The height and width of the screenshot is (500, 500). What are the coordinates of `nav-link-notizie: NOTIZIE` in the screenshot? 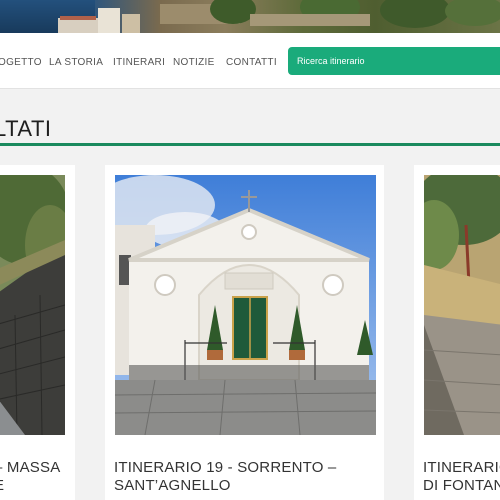 It's located at (194, 62).